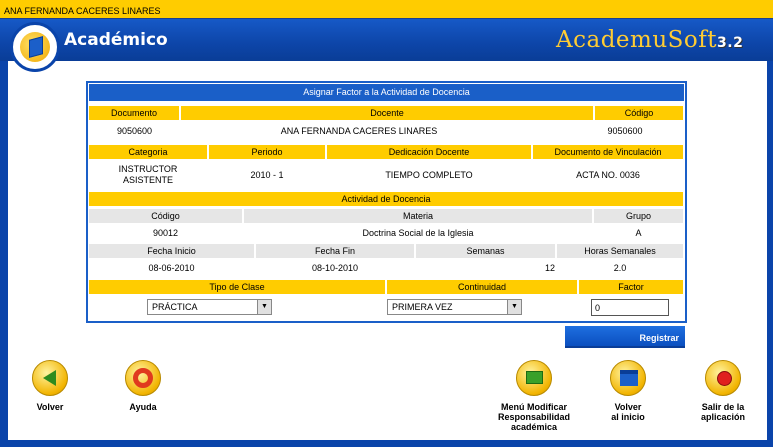 This screenshot has width=773, height=447. I want to click on volver-inicio-label-2: al inicio, so click(628, 417).